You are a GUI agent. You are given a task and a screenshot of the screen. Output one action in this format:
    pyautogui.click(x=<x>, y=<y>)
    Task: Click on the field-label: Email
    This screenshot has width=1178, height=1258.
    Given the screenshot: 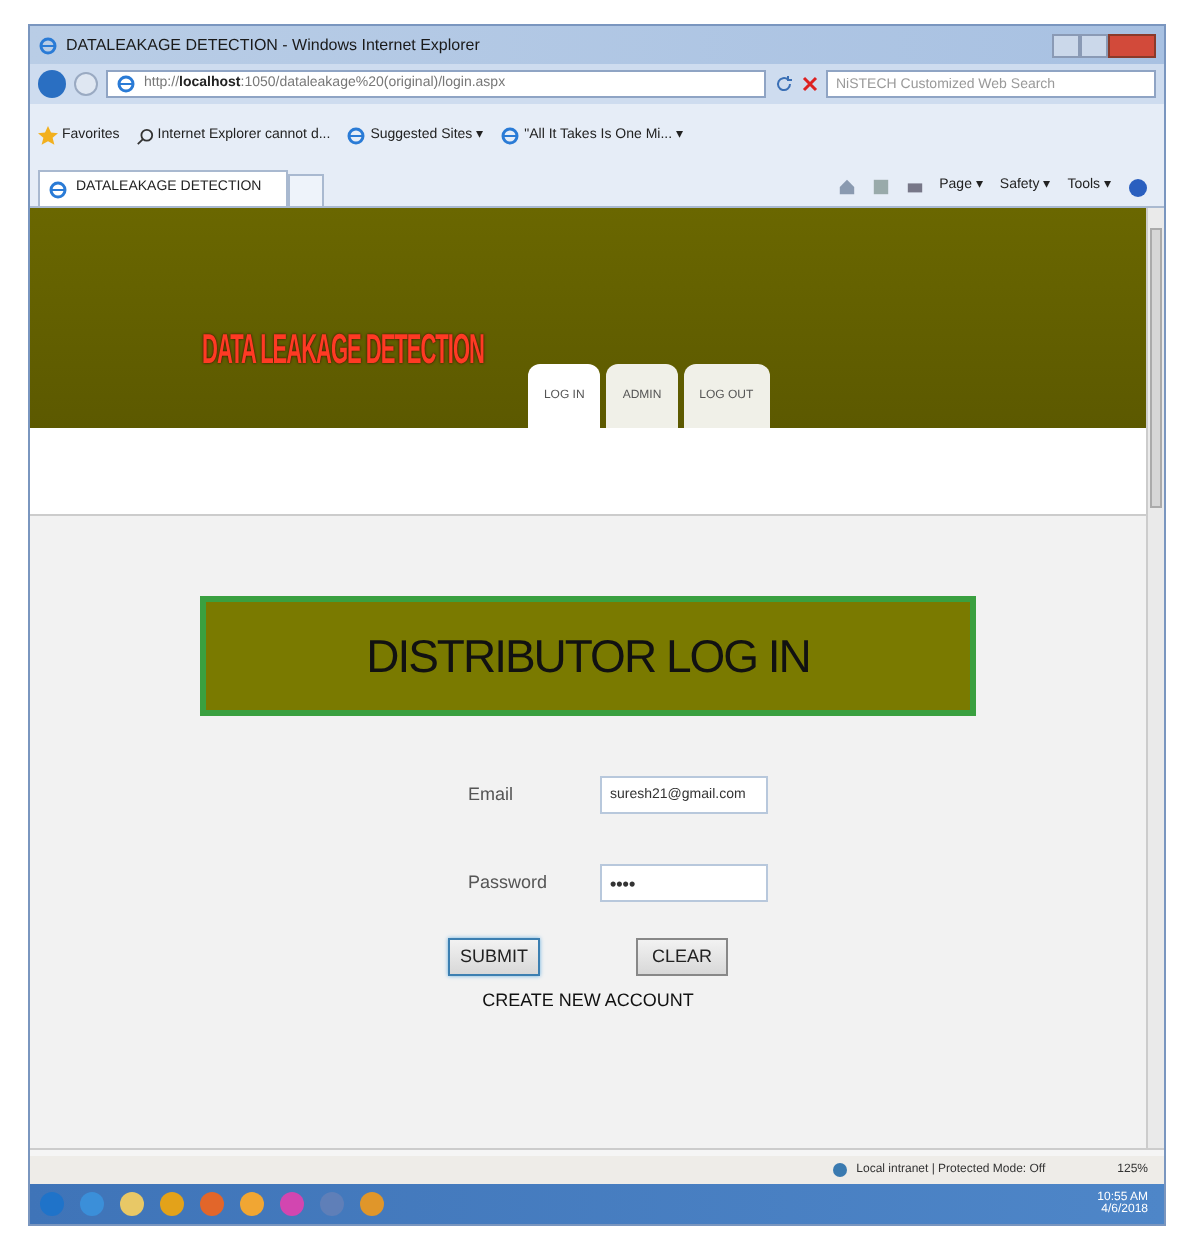 What is the action you would take?
    pyautogui.click(x=492, y=794)
    